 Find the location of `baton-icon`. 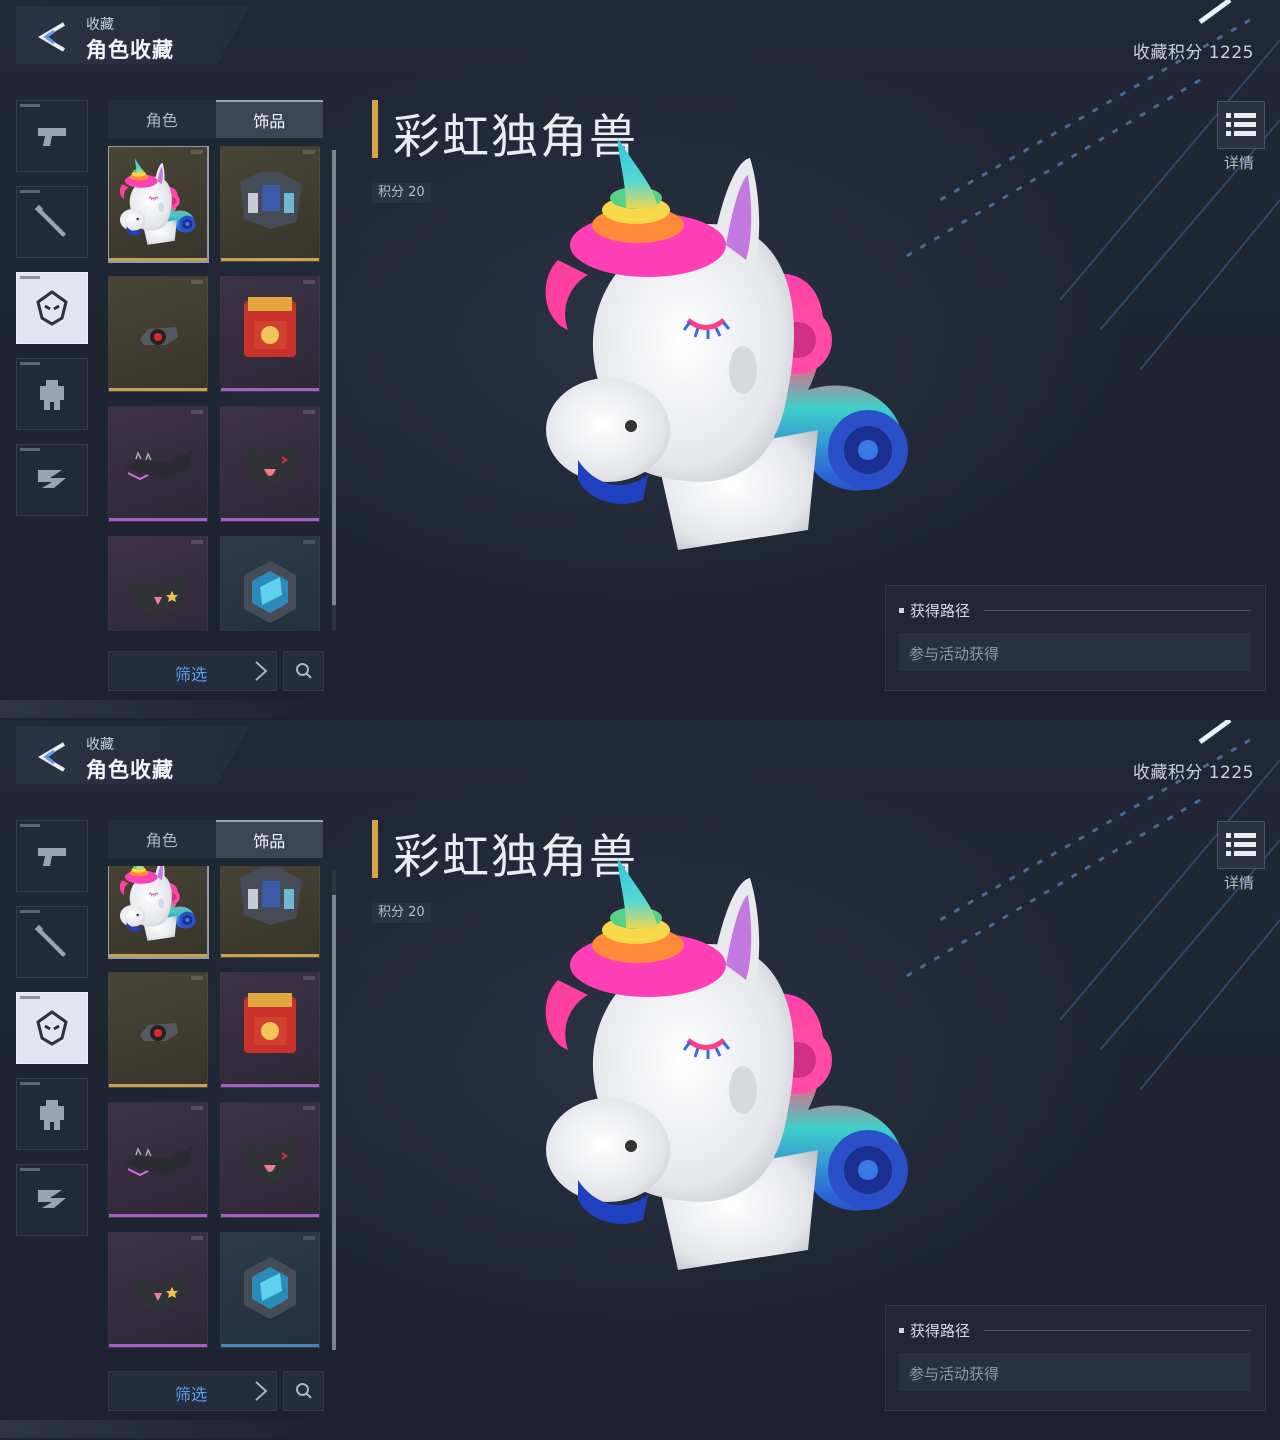

baton-icon is located at coordinates (50, 220).